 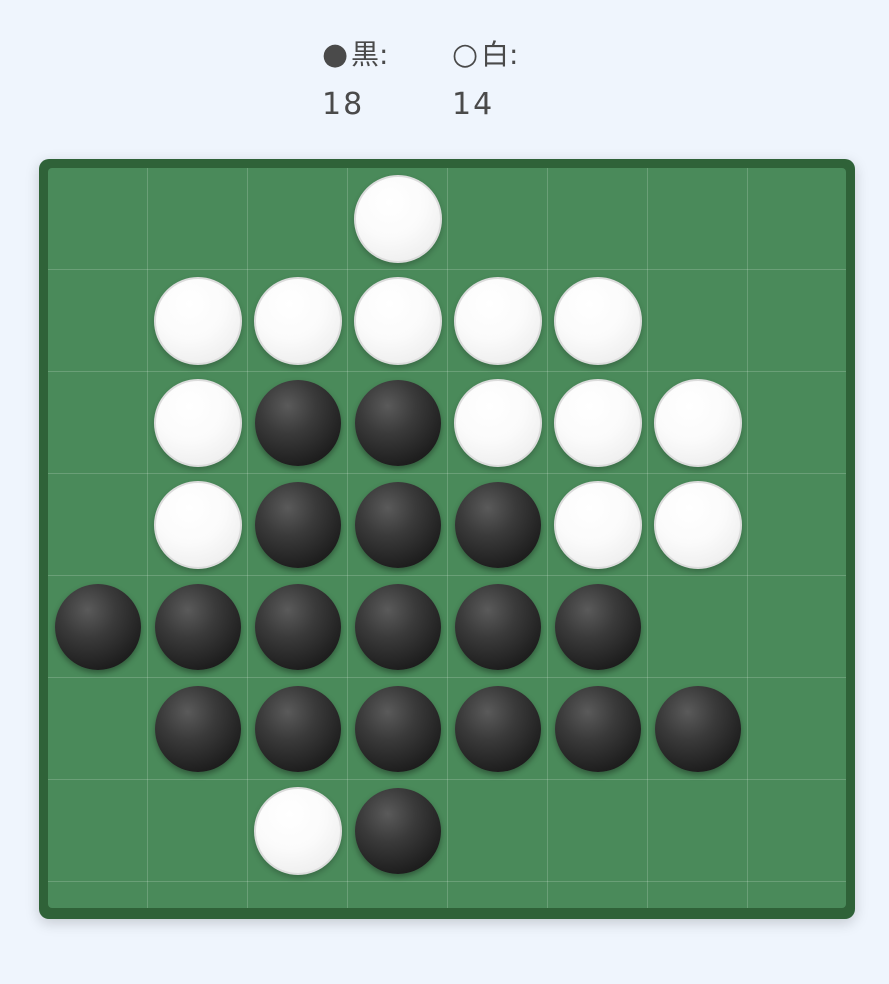 I want to click on board-cell-r2-c7, so click(x=698, y=321).